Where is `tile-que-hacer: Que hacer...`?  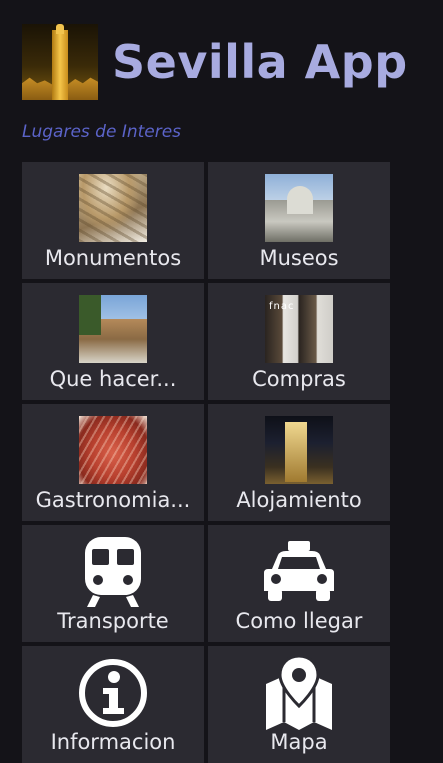
tile-que-hacer: Que hacer... is located at coordinates (113, 341).